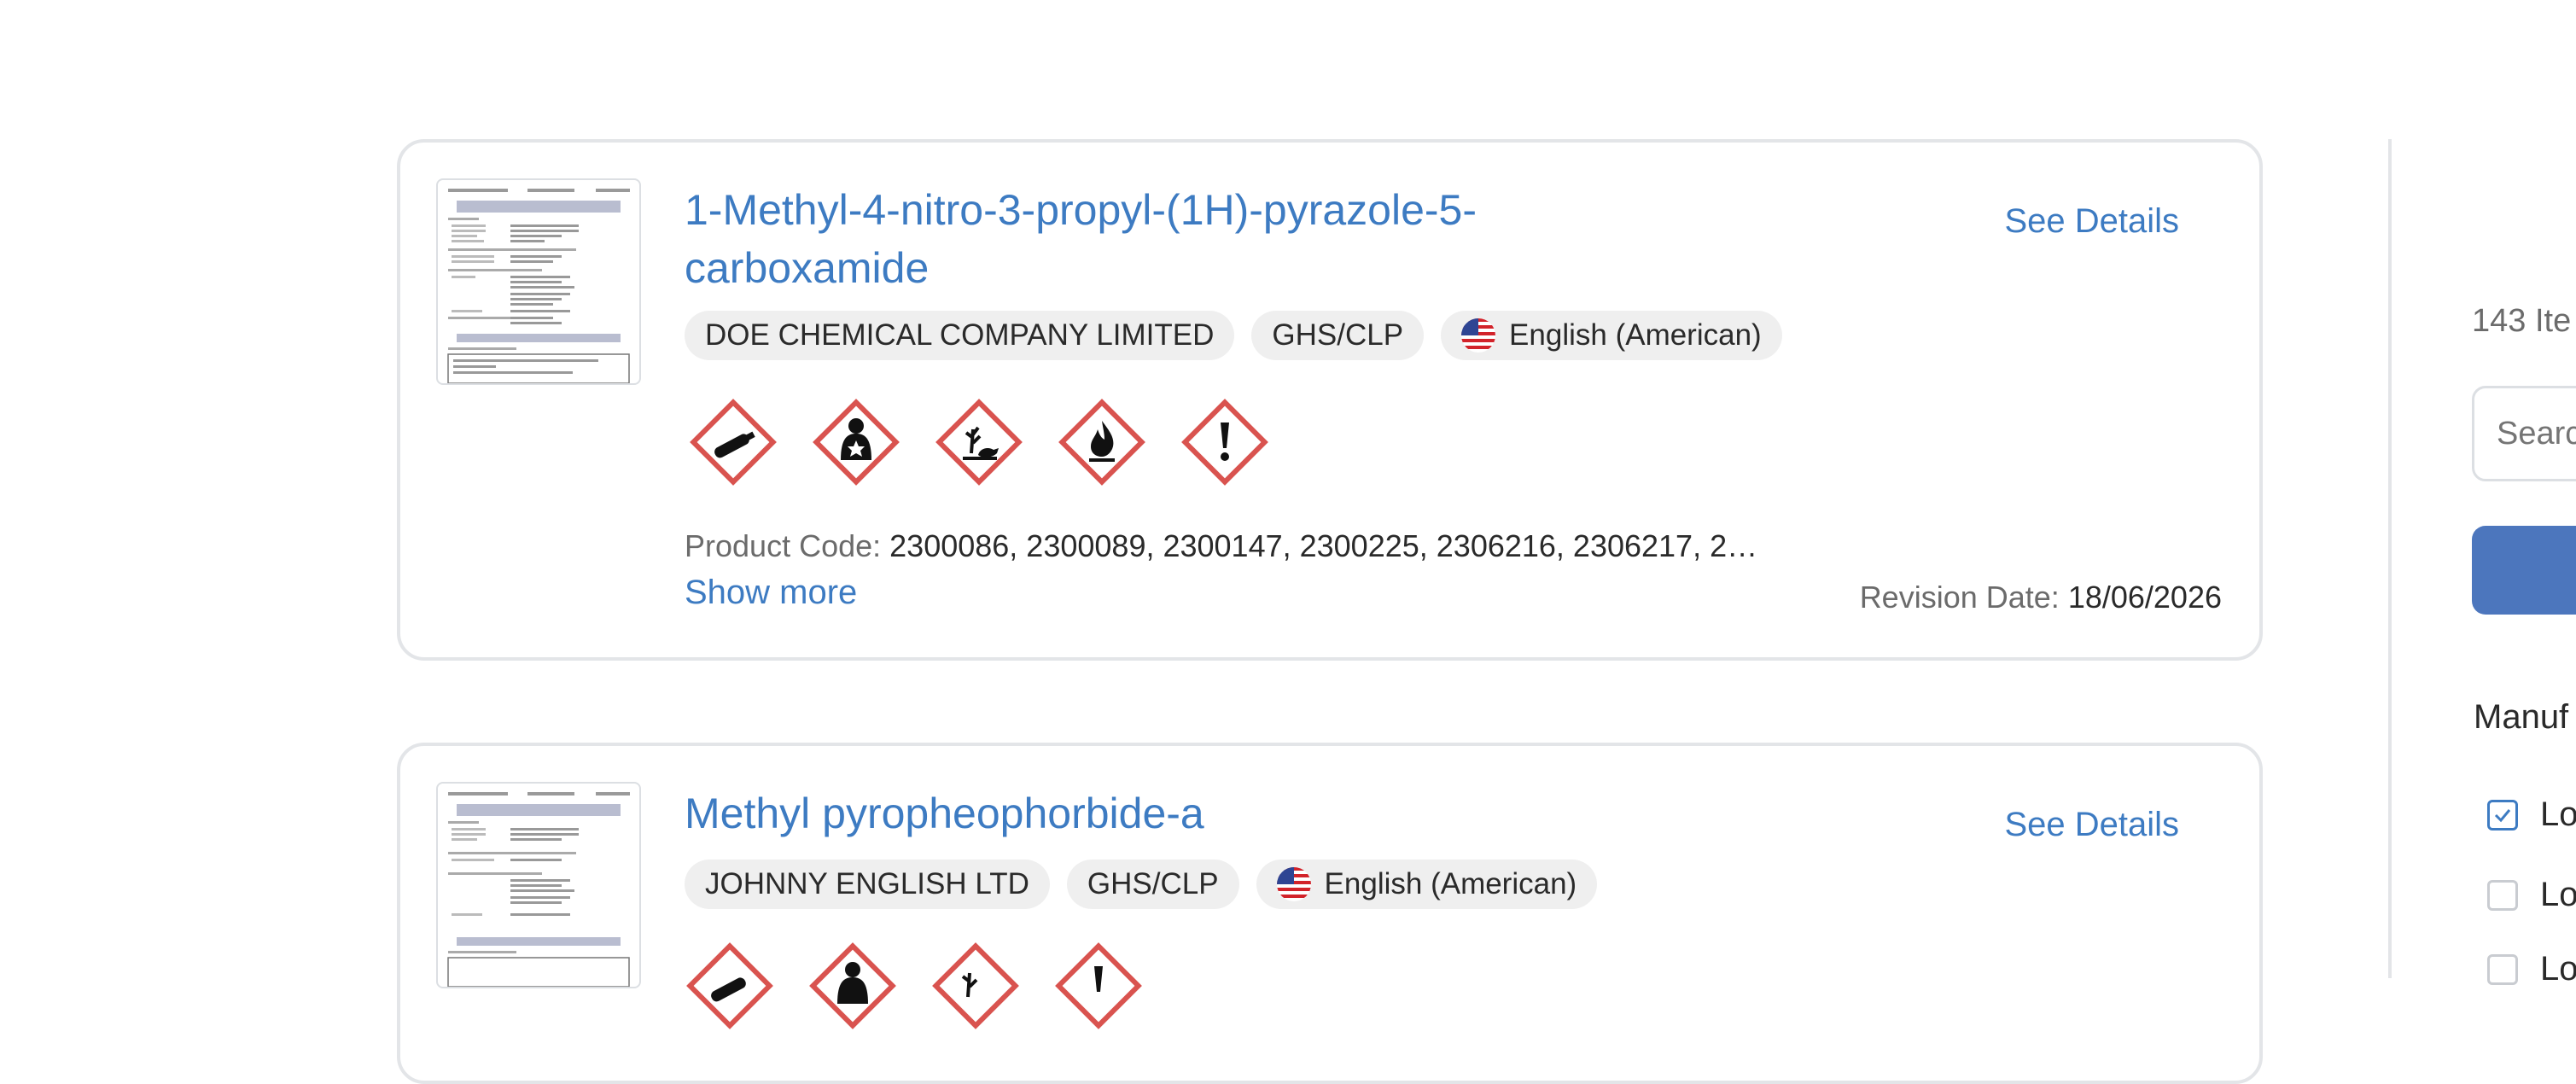 This screenshot has height=1084, width=2576. I want to click on revision-date: Revision Date: 18/06/2026, so click(2041, 597).